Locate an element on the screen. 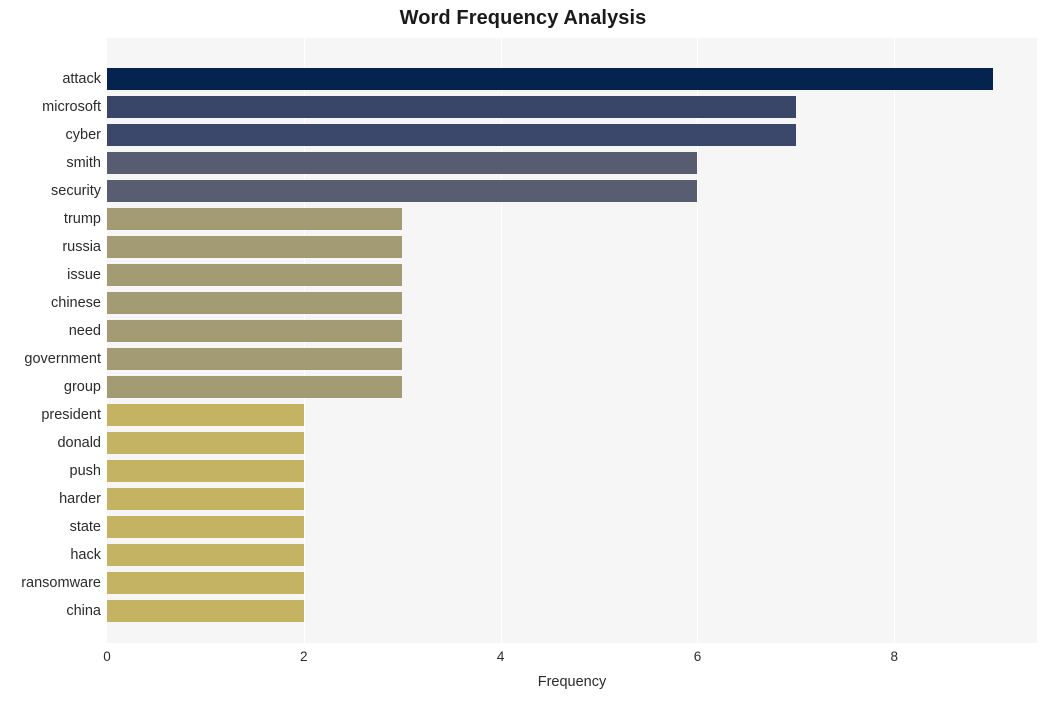 The image size is (1046, 701). bar-russia is located at coordinates (255, 247).